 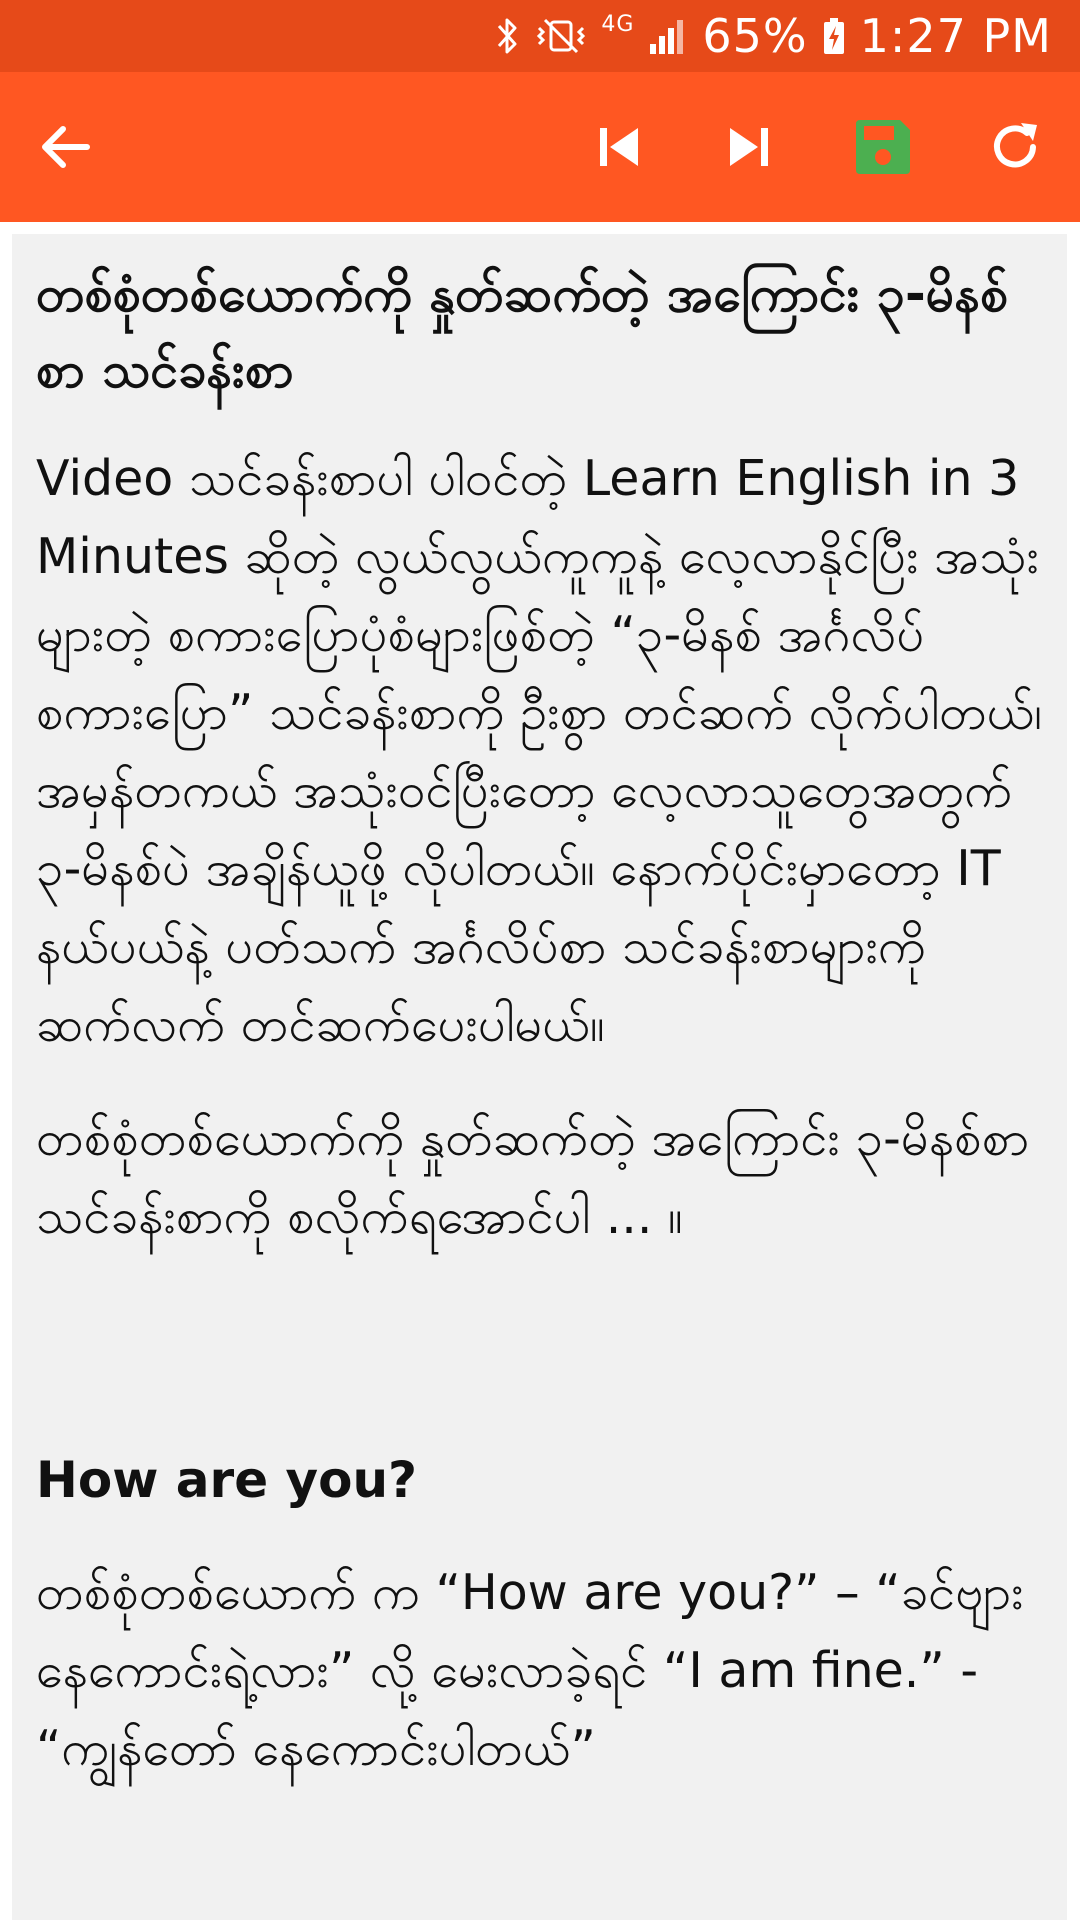 What do you see at coordinates (668, 36) in the screenshot?
I see `signal-icon` at bounding box center [668, 36].